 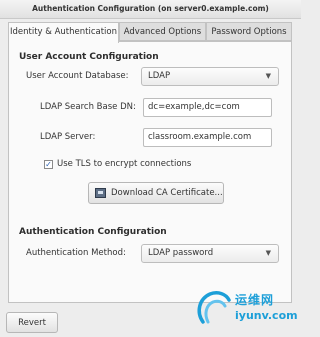 What do you see at coordinates (266, 315) in the screenshot?
I see `watermark-en-text: iyunv.com` at bounding box center [266, 315].